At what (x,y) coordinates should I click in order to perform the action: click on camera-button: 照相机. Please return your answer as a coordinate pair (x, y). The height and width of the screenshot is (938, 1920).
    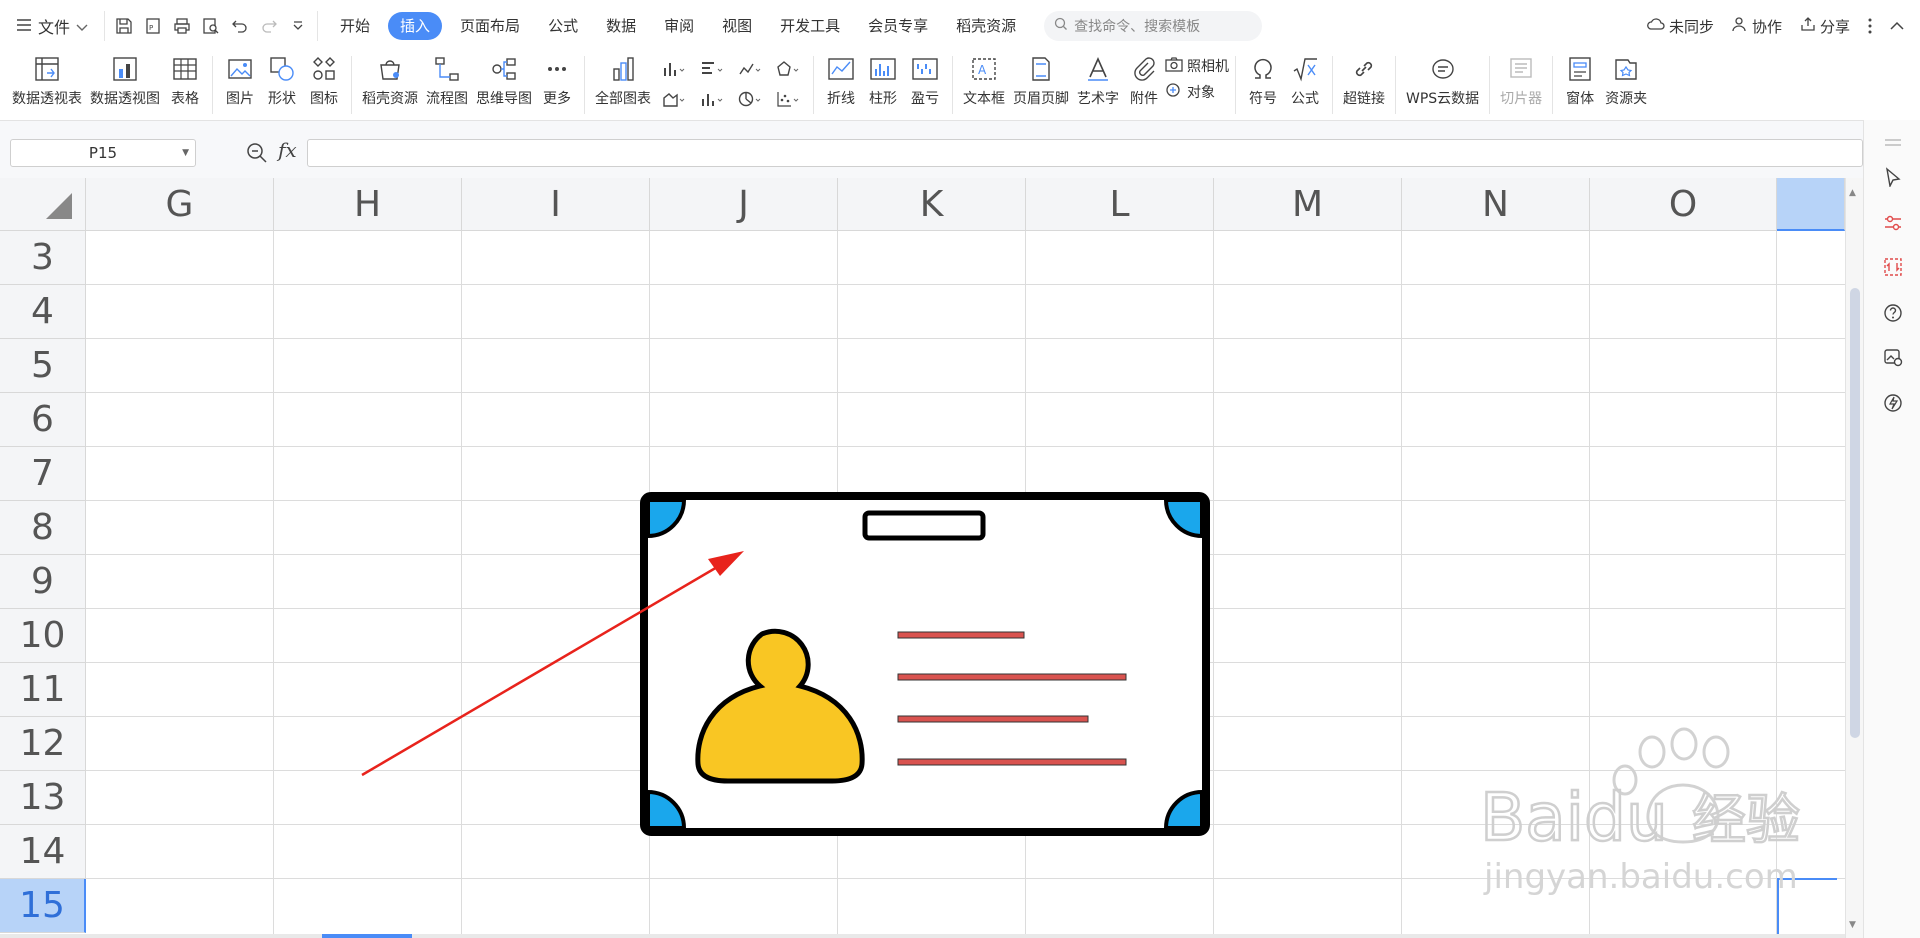
    Looking at the image, I should click on (1197, 66).